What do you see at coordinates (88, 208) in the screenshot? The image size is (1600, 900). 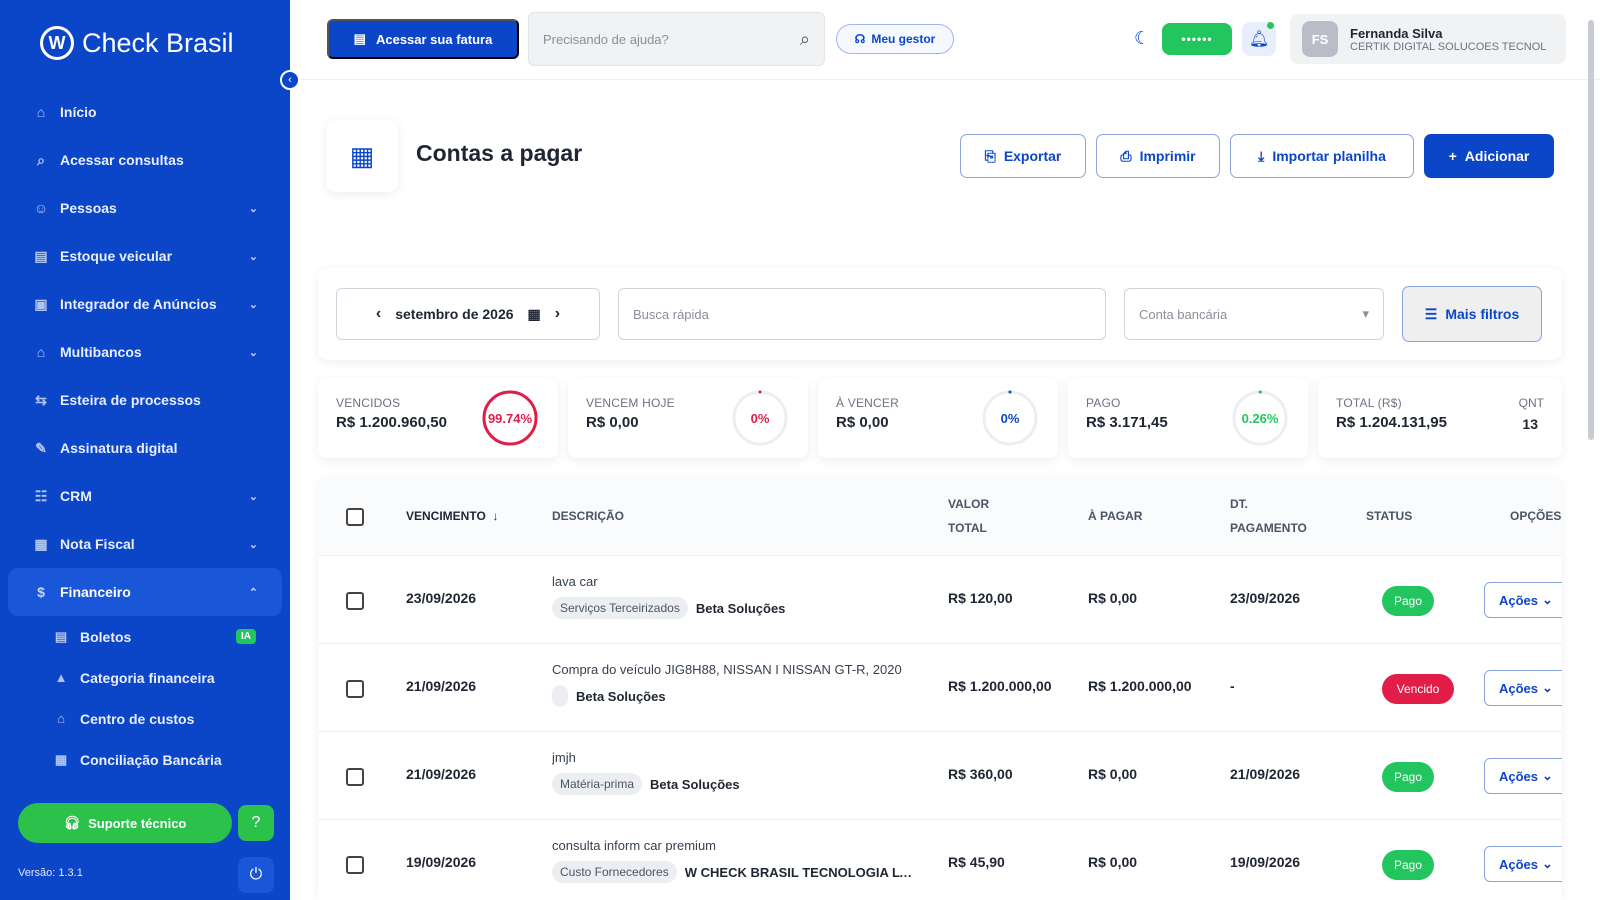 I see `sidebar-item-label: Pessoas` at bounding box center [88, 208].